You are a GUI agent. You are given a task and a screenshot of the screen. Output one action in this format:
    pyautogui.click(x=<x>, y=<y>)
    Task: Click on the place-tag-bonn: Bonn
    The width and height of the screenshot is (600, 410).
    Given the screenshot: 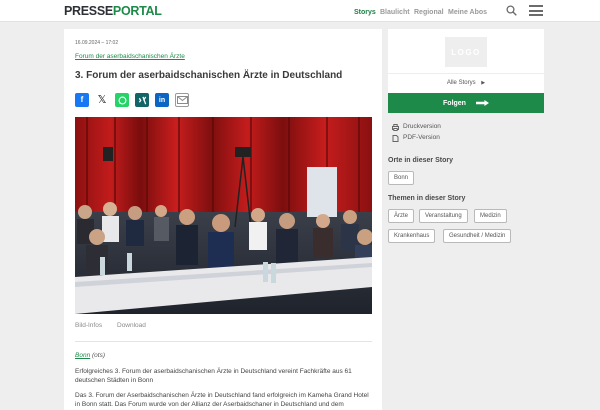 What is the action you would take?
    pyautogui.click(x=401, y=178)
    